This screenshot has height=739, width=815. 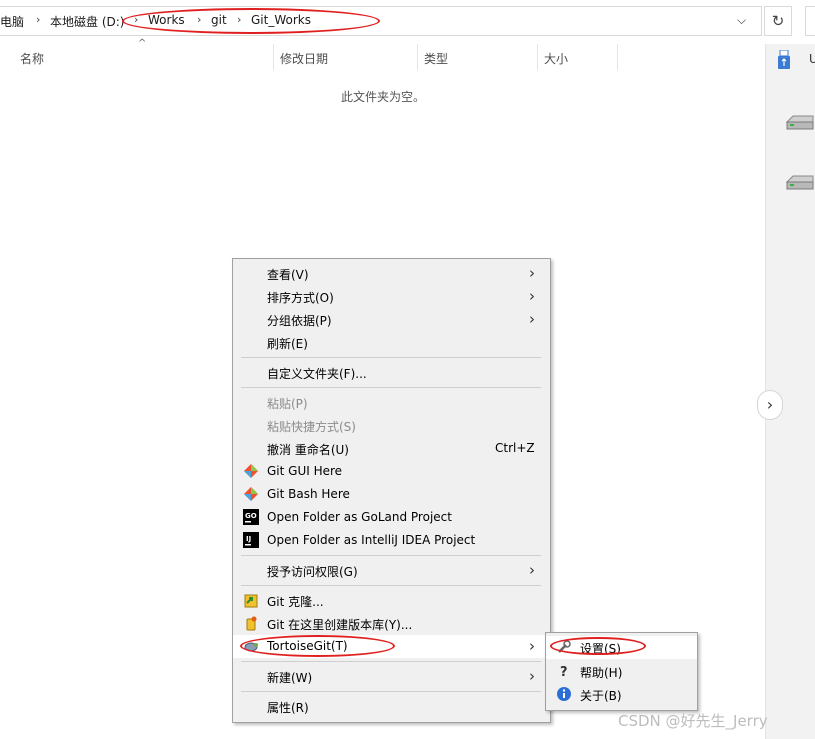 What do you see at coordinates (564, 646) in the screenshot?
I see `settings-wrench-icon` at bounding box center [564, 646].